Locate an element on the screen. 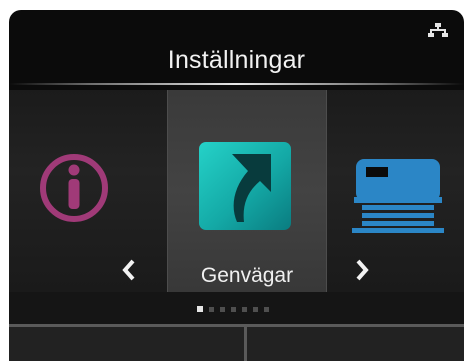  header: Inställningar is located at coordinates (236, 65).